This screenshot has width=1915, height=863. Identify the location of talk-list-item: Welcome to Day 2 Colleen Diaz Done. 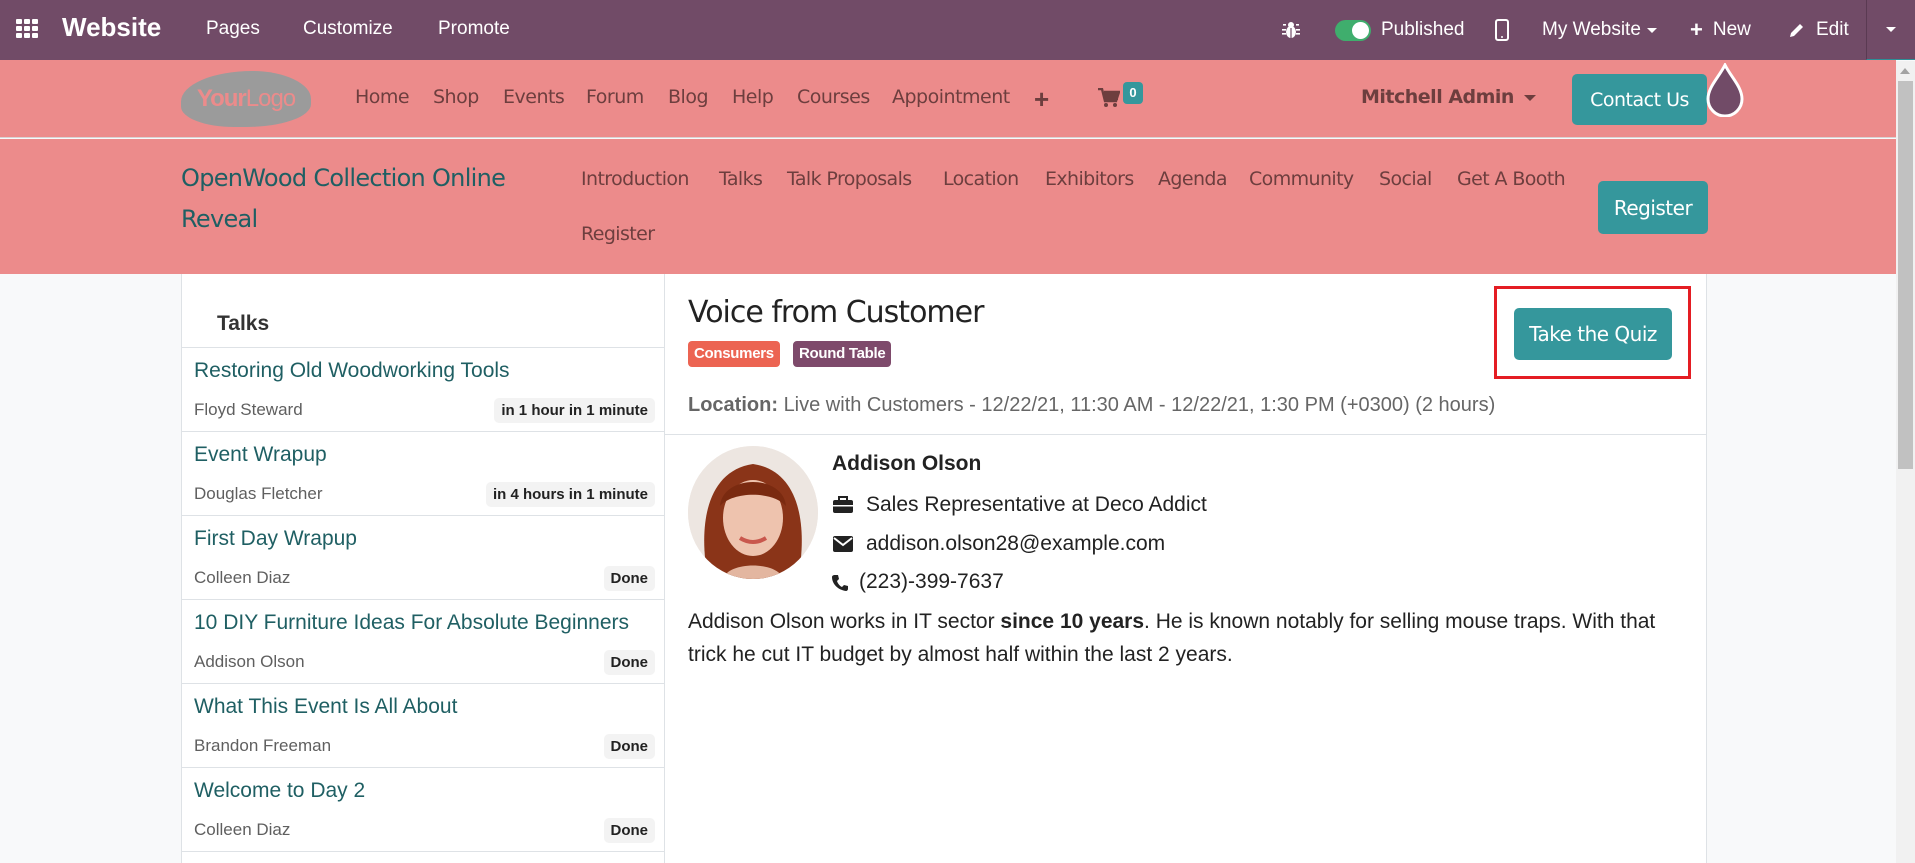
(423, 810).